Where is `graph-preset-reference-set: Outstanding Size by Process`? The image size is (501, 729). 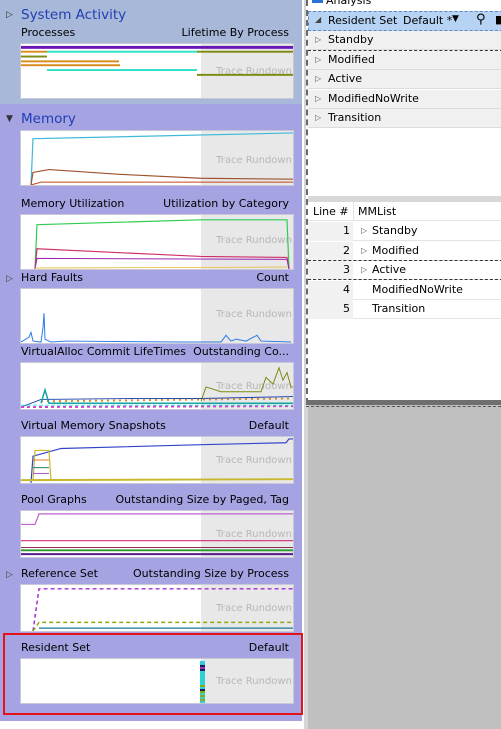
graph-preset-reference-set: Outstanding Size by Process is located at coordinates (211, 573).